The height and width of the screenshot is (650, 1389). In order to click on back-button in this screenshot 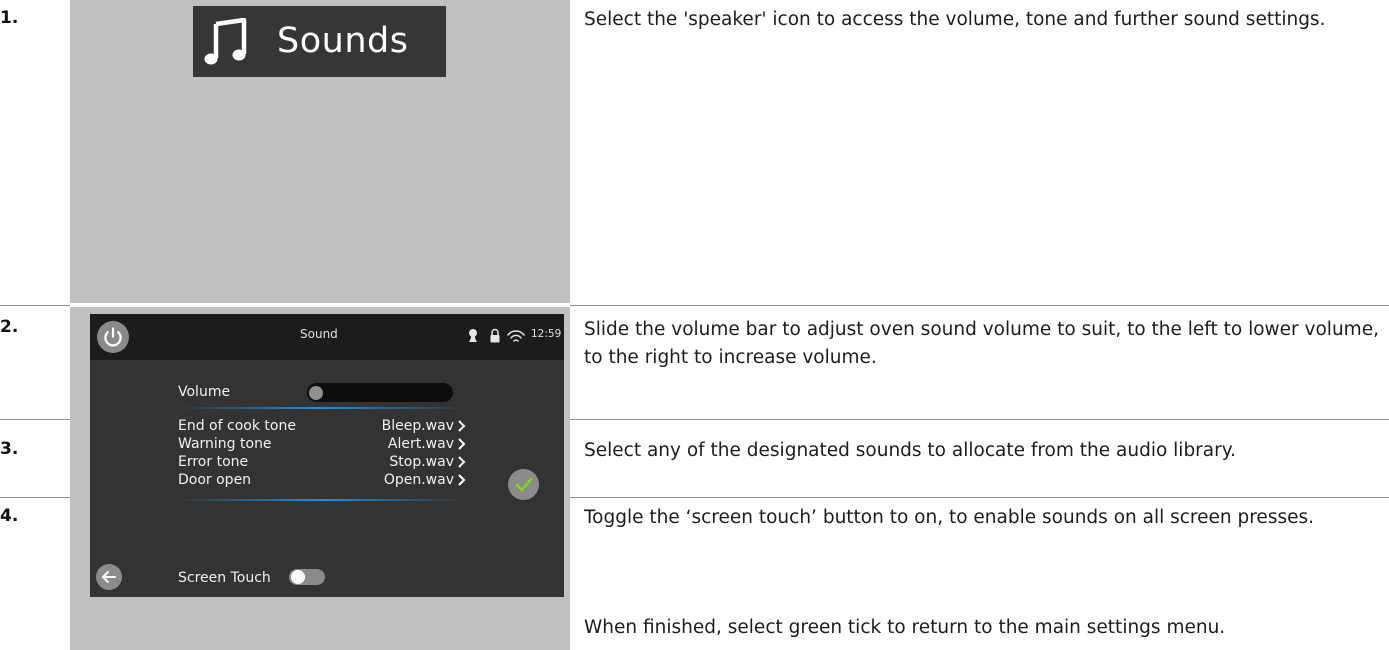, I will do `click(109, 577)`.